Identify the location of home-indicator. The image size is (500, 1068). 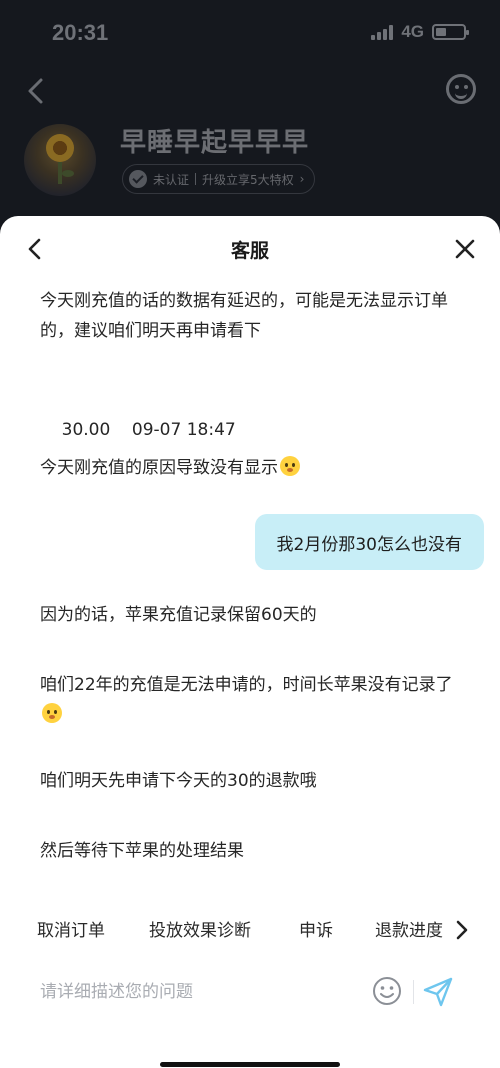
(250, 1064).